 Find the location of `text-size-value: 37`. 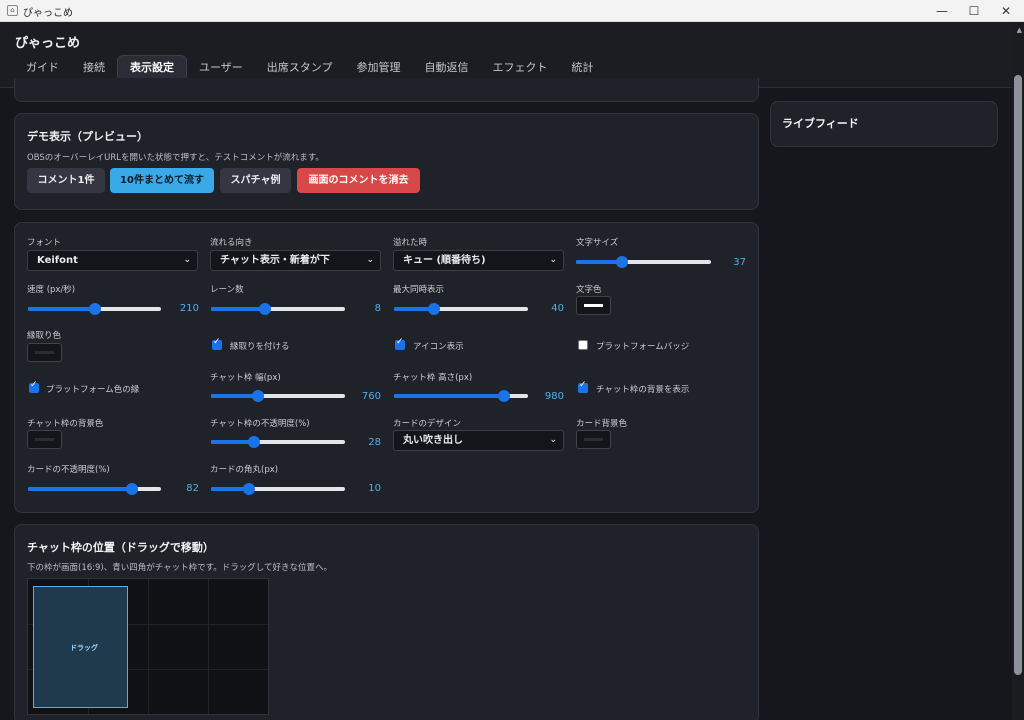

text-size-value: 37 is located at coordinates (739, 262).